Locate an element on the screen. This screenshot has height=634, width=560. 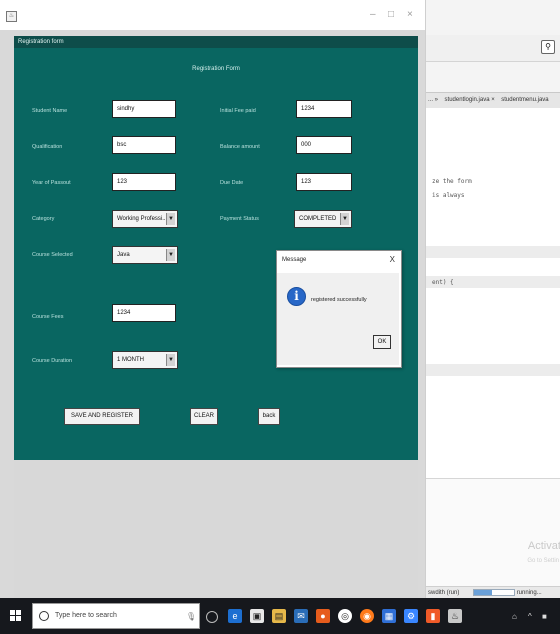
student-name-label: Student Name is located at coordinates (50, 111).